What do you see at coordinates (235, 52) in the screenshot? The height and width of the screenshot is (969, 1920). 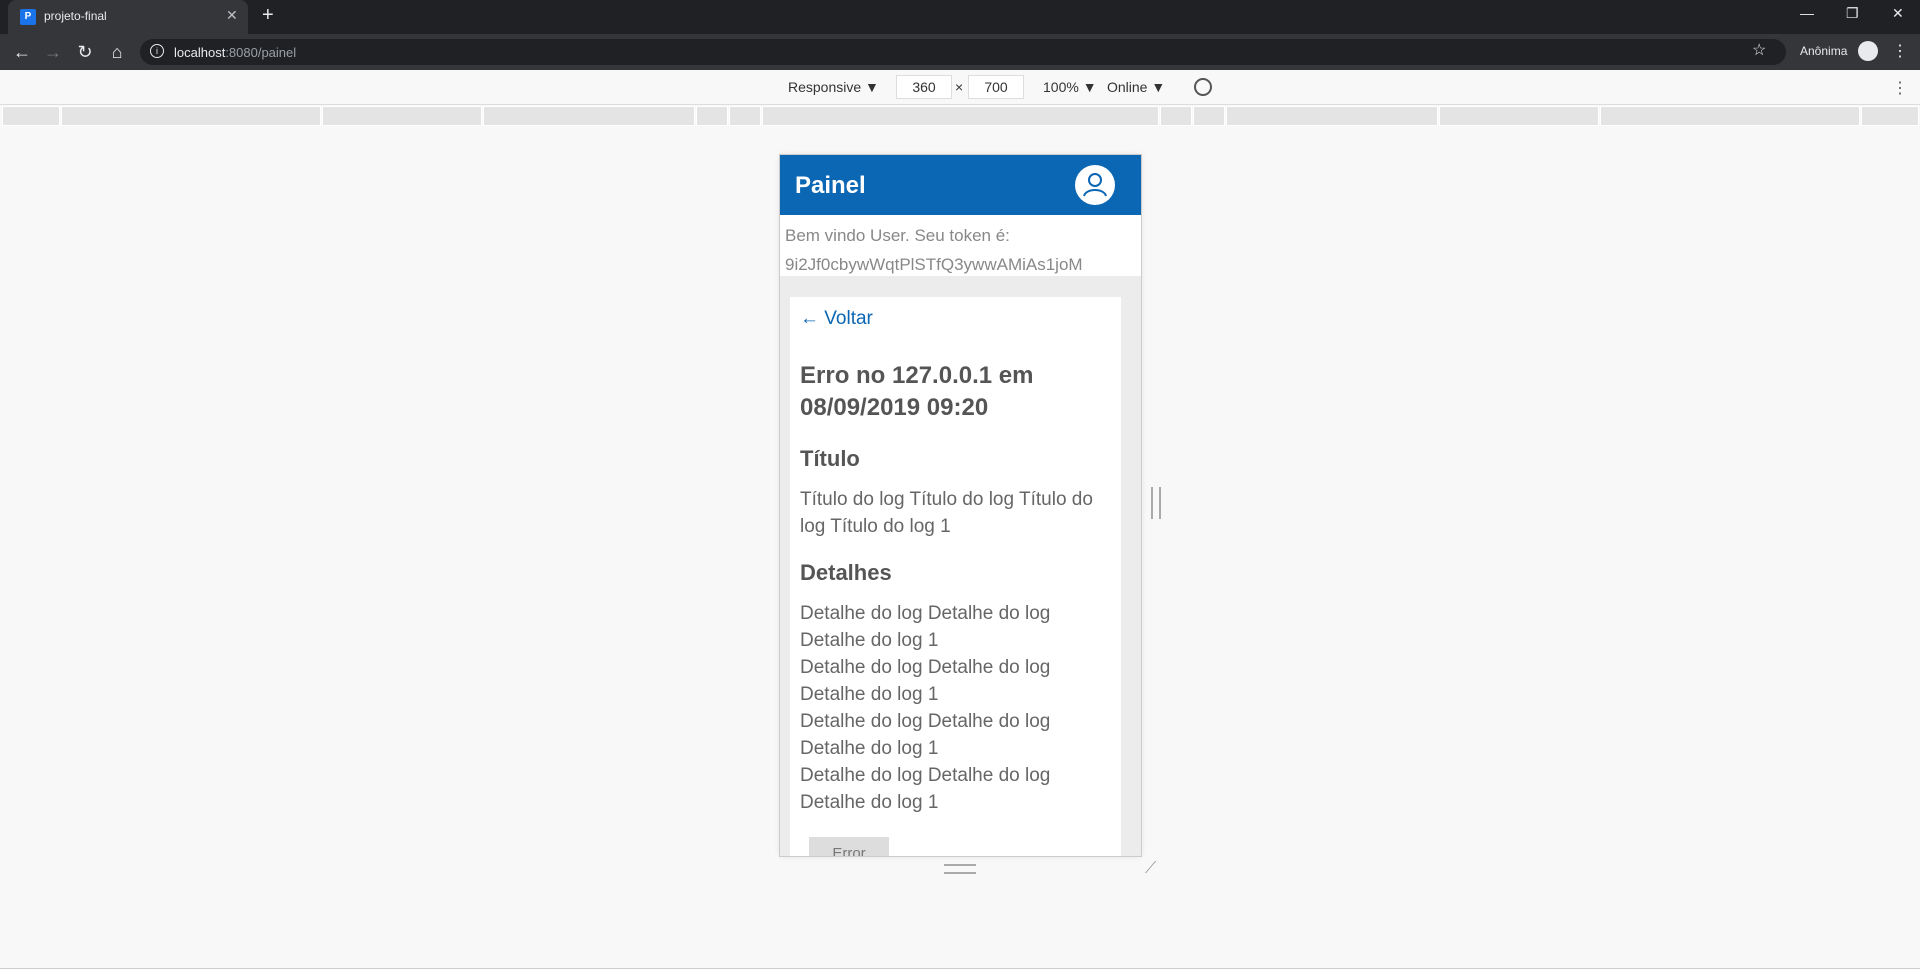 I see `url-text: localhost:8080/painel` at bounding box center [235, 52].